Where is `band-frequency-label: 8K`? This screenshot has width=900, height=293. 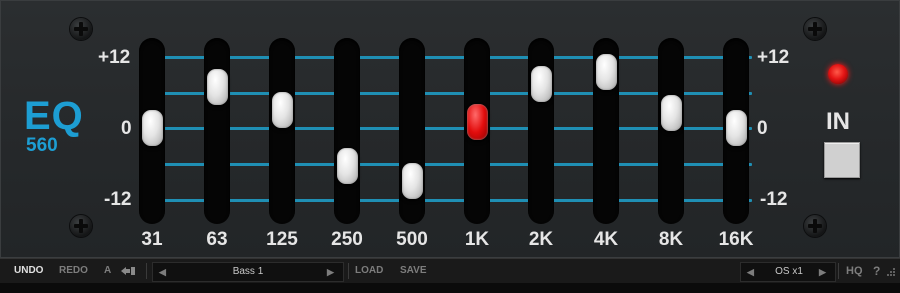 band-frequency-label: 8K is located at coordinates (671, 239).